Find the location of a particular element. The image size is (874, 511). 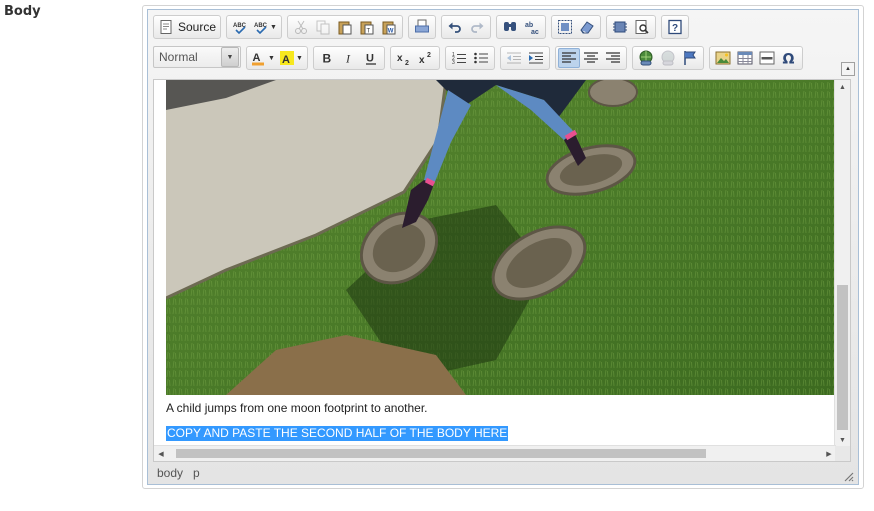

collapse-toolbar-button: ▲ is located at coordinates (848, 69).